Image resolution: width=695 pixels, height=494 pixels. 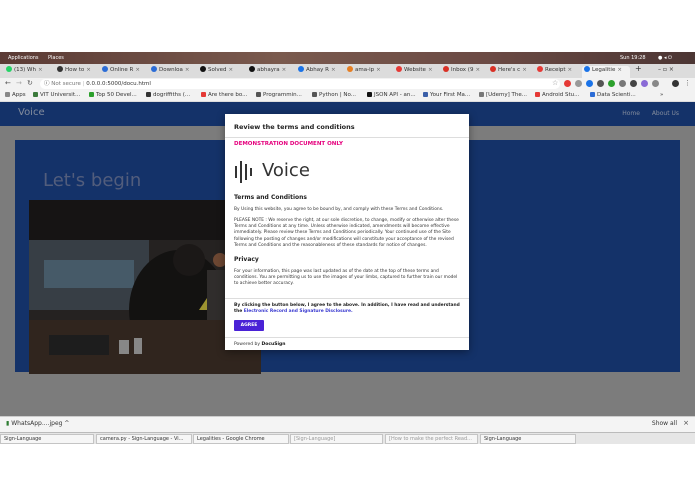 What do you see at coordinates (30, 83) in the screenshot?
I see `reload-icon: ↻` at bounding box center [30, 83].